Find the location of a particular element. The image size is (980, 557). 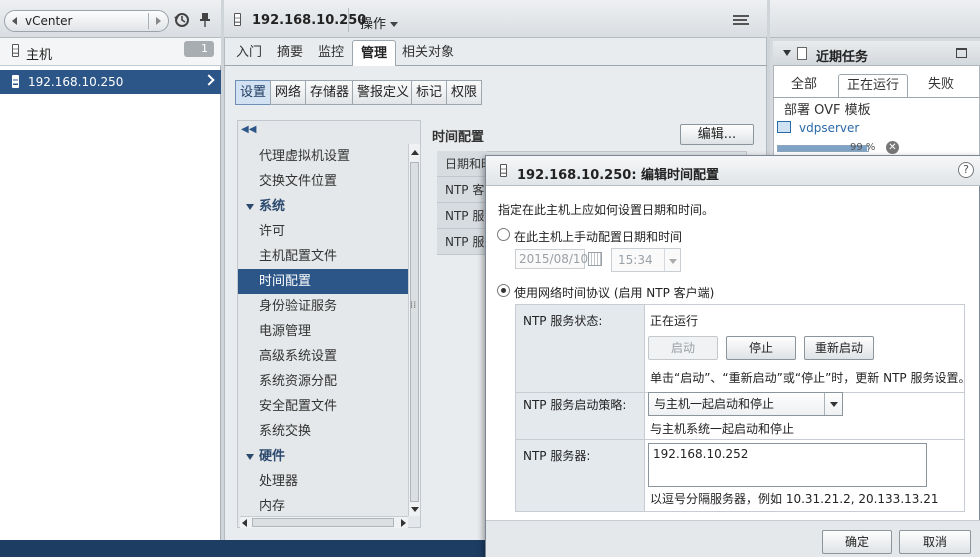

table-row: 日期和时 is located at coordinates (462, 164).